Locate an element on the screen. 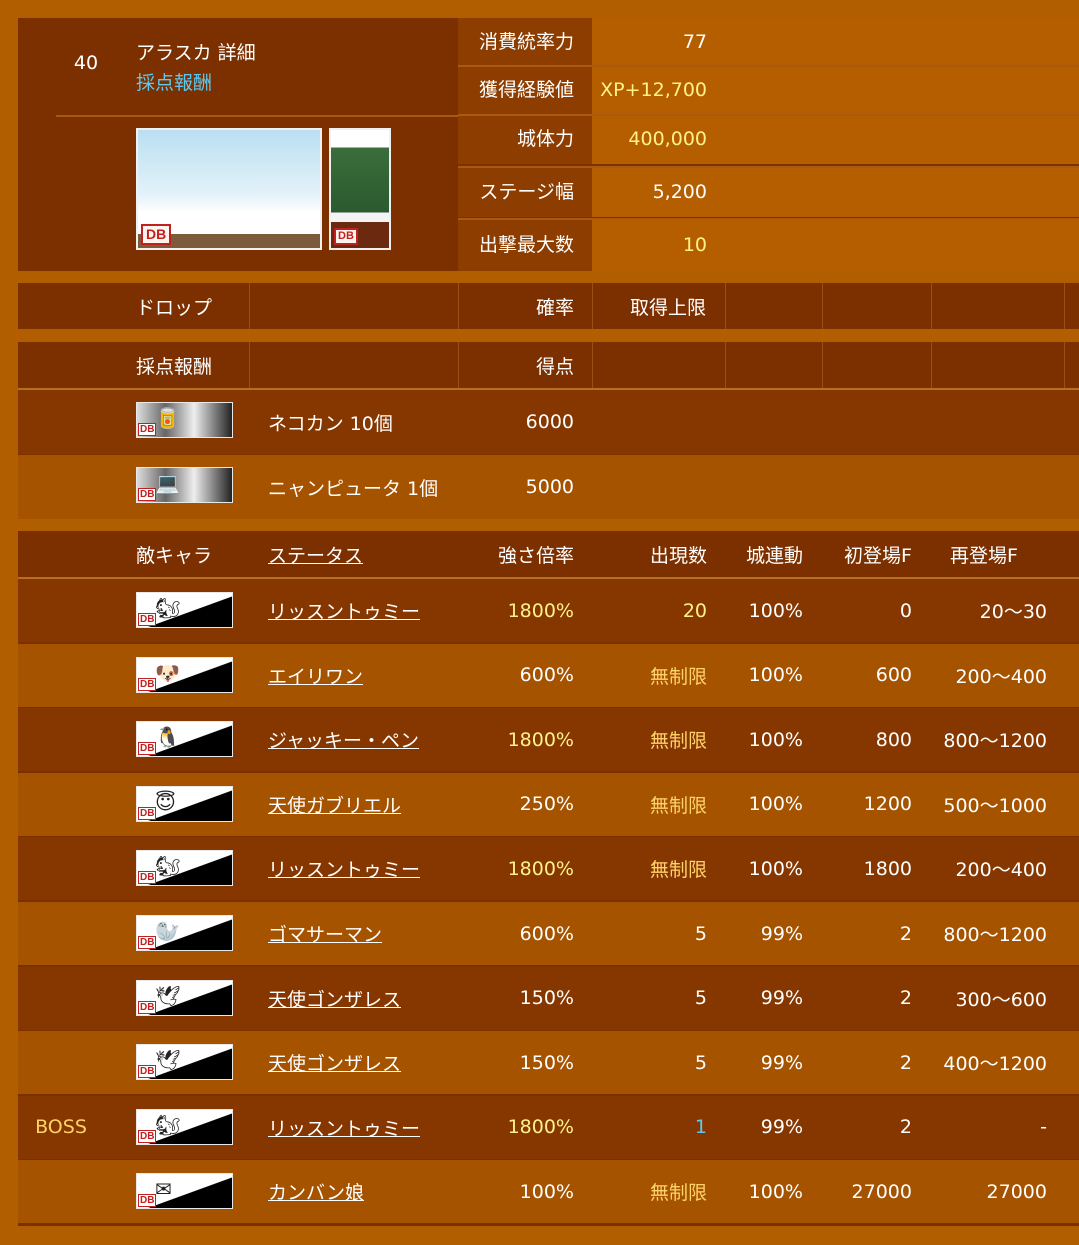  neko-can-icon: 🥫 DB is located at coordinates (184, 420).